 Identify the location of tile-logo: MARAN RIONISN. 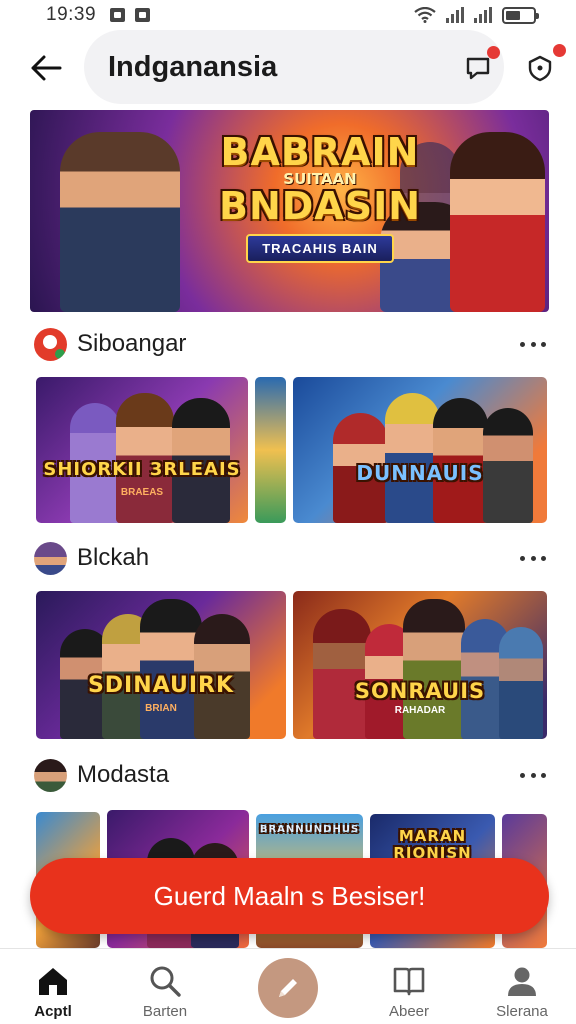
(432, 844).